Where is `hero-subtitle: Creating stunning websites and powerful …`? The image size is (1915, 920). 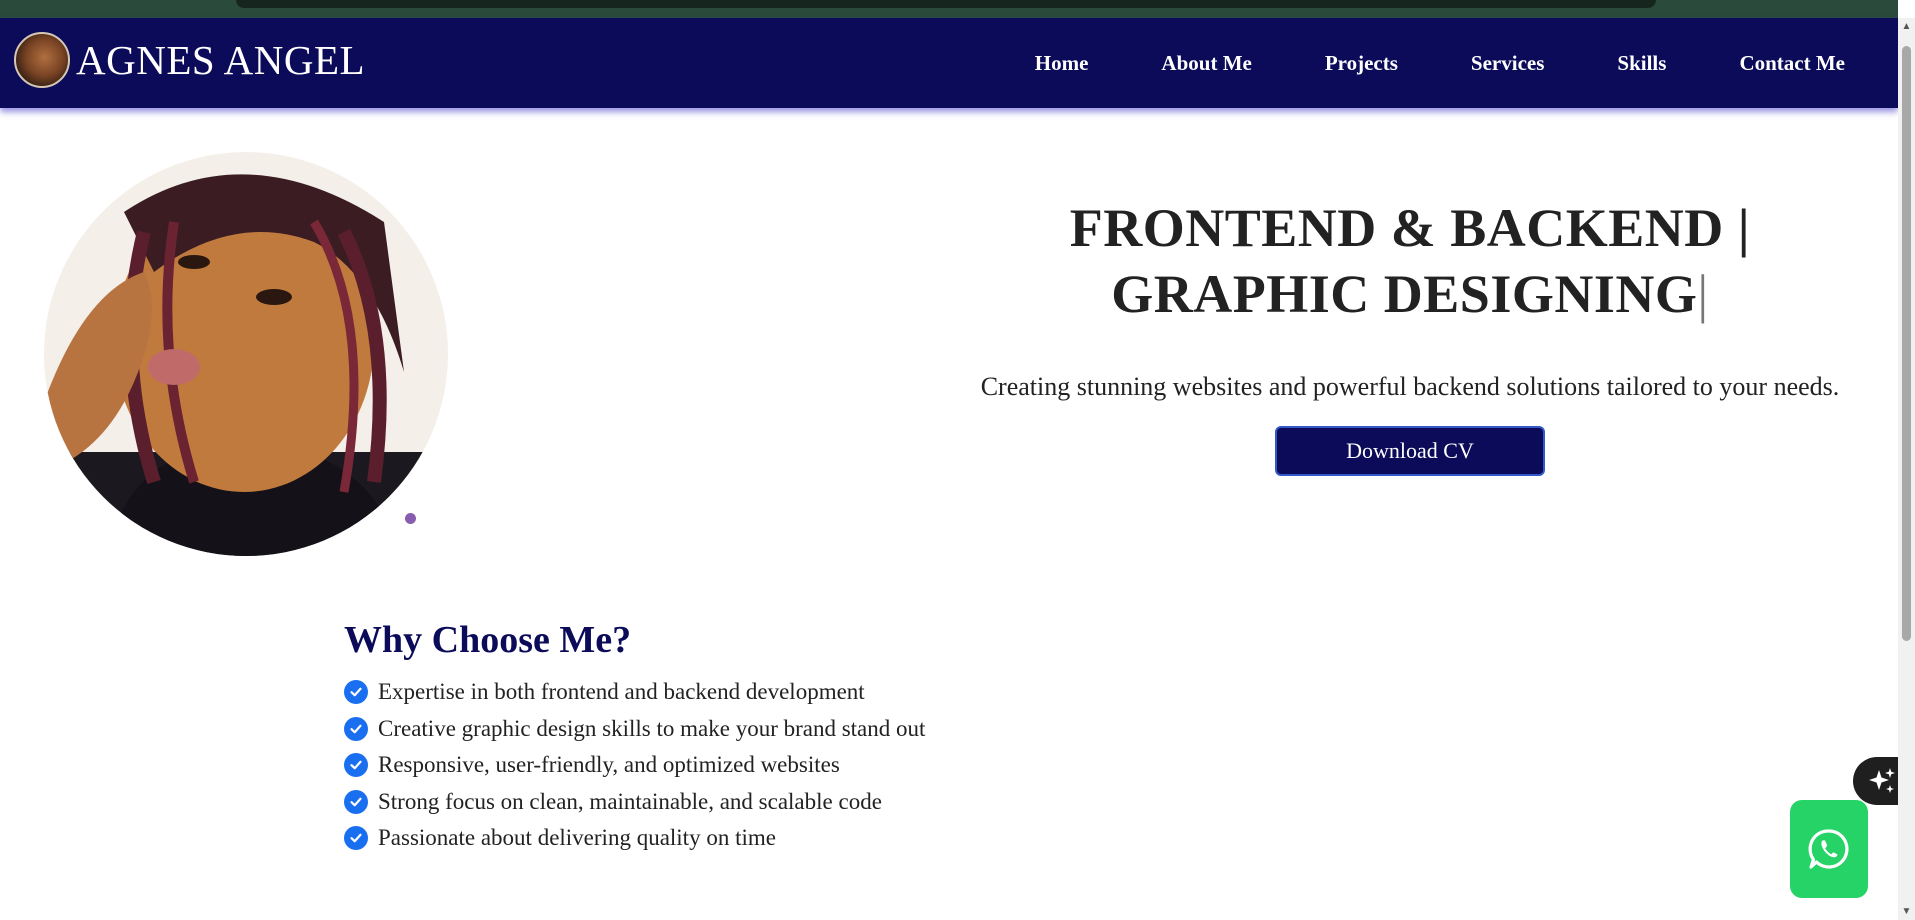
hero-subtitle: Creating stunning websites and powerful … is located at coordinates (1410, 386).